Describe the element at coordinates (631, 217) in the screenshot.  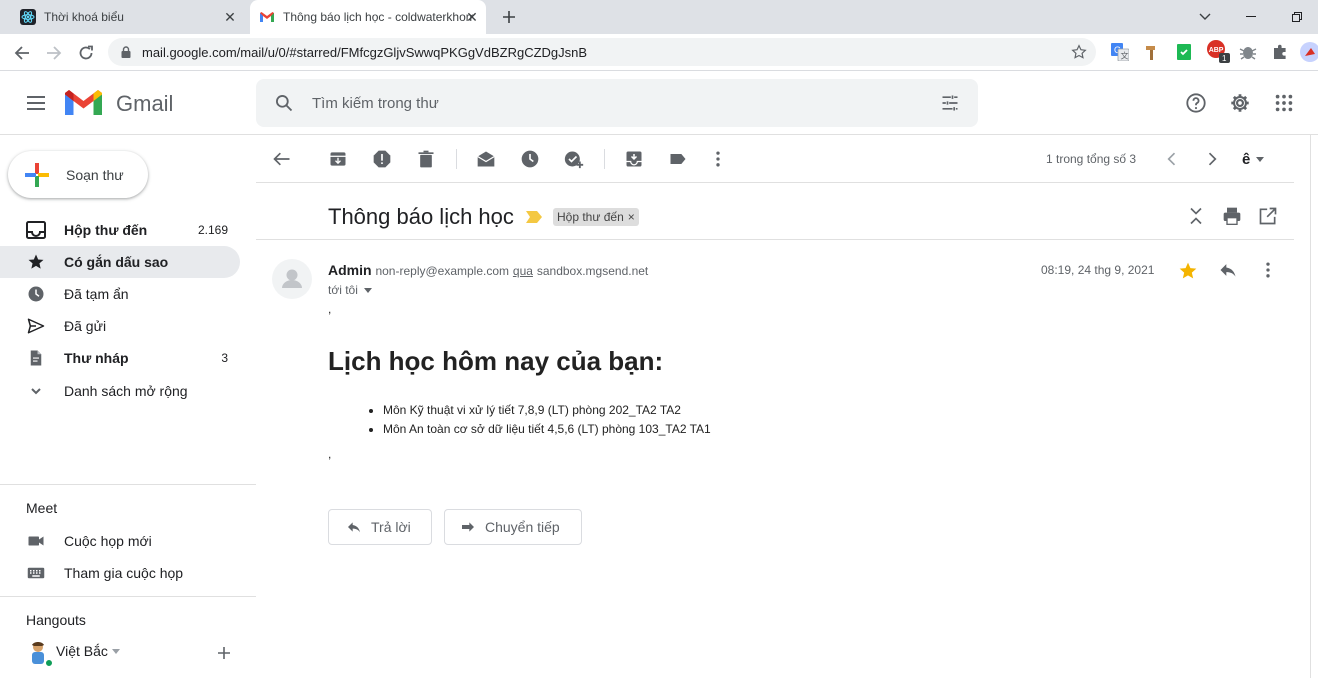
I see `remove-label-button: ×` at that location.